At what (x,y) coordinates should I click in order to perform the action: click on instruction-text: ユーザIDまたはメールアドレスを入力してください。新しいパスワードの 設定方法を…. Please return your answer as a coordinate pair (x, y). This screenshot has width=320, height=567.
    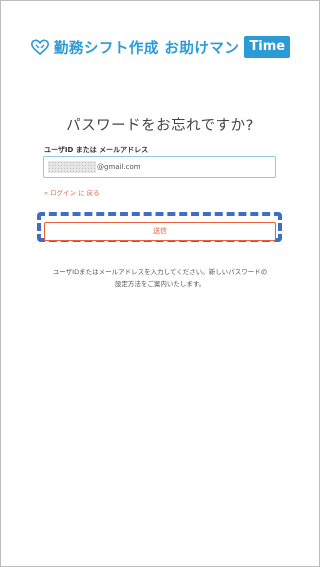
    Looking at the image, I should click on (160, 278).